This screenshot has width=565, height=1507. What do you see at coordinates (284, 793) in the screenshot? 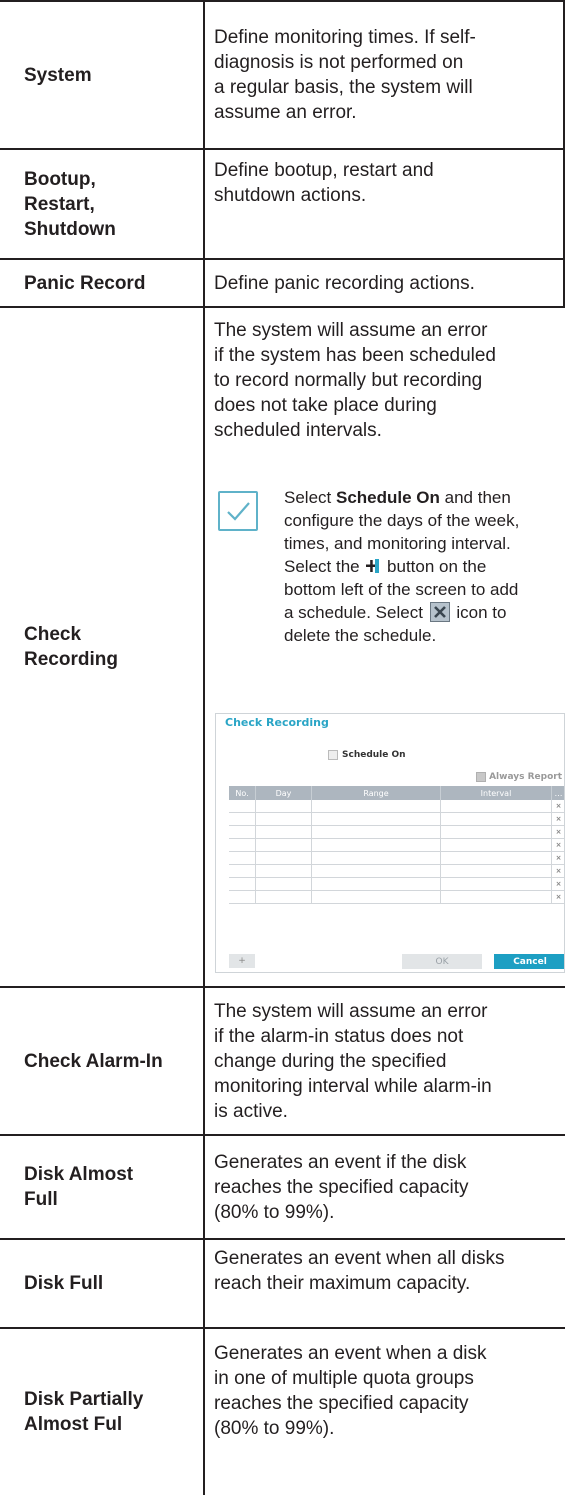
I see `column-header-day: Day` at bounding box center [284, 793].